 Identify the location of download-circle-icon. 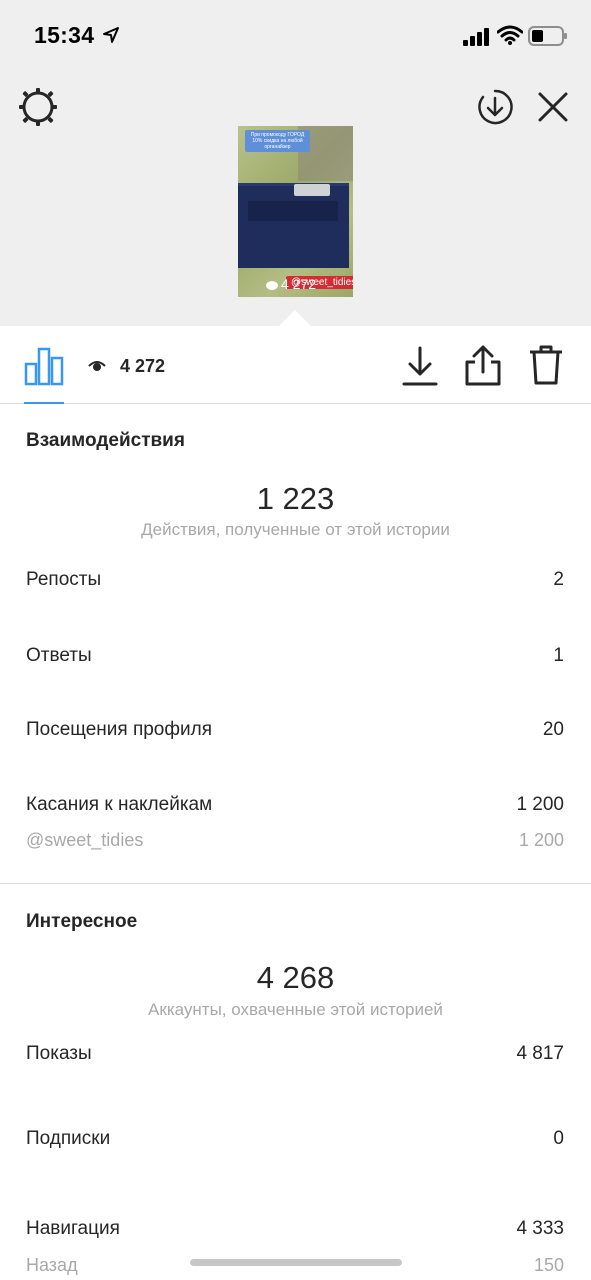
(495, 107).